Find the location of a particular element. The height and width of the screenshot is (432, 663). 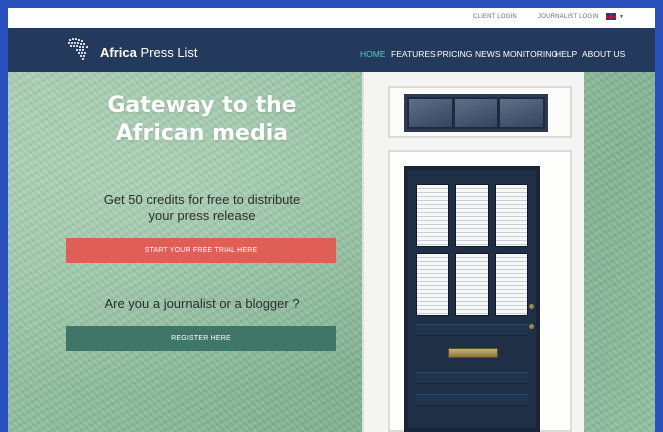

register-button: REGISTER HERE is located at coordinates (201, 338).